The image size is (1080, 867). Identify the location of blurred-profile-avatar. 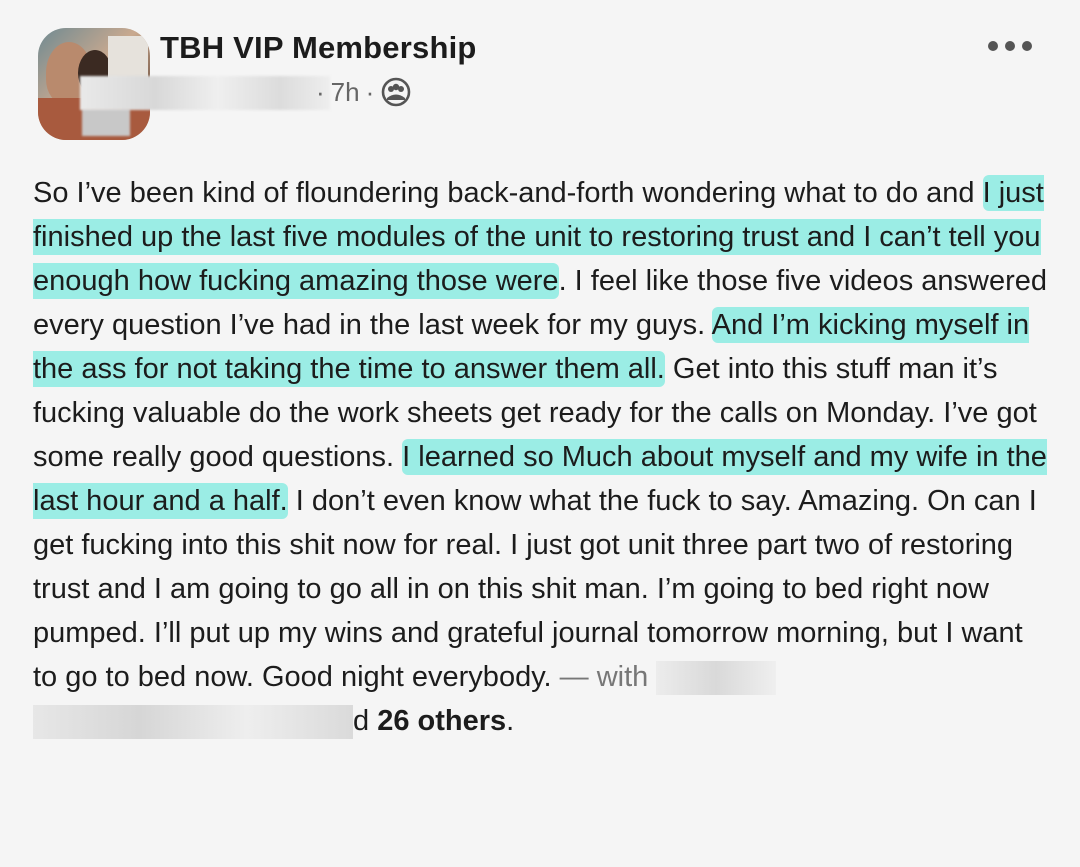
(106, 122).